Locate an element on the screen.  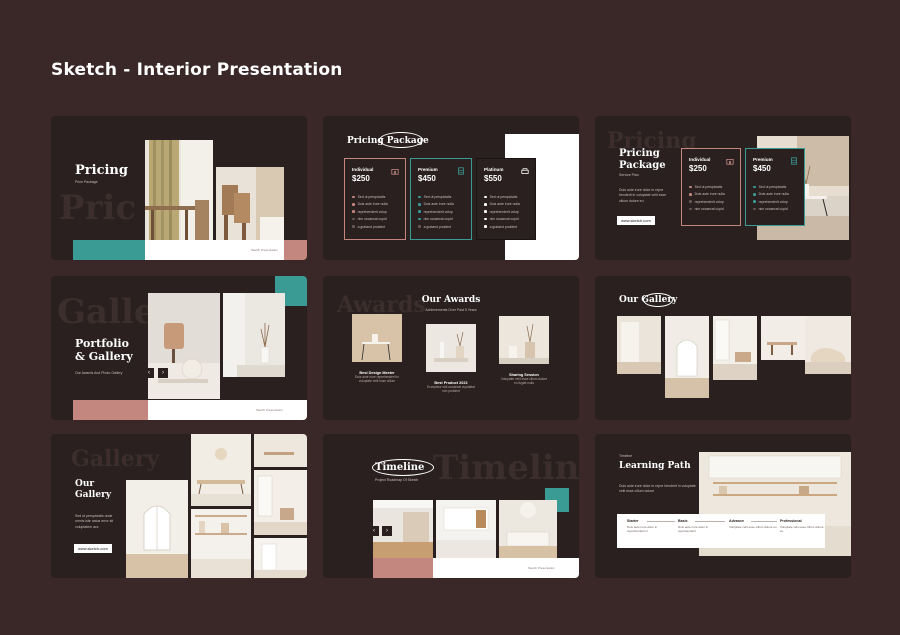
photo-vase-shelf is located at coordinates (184, 346).